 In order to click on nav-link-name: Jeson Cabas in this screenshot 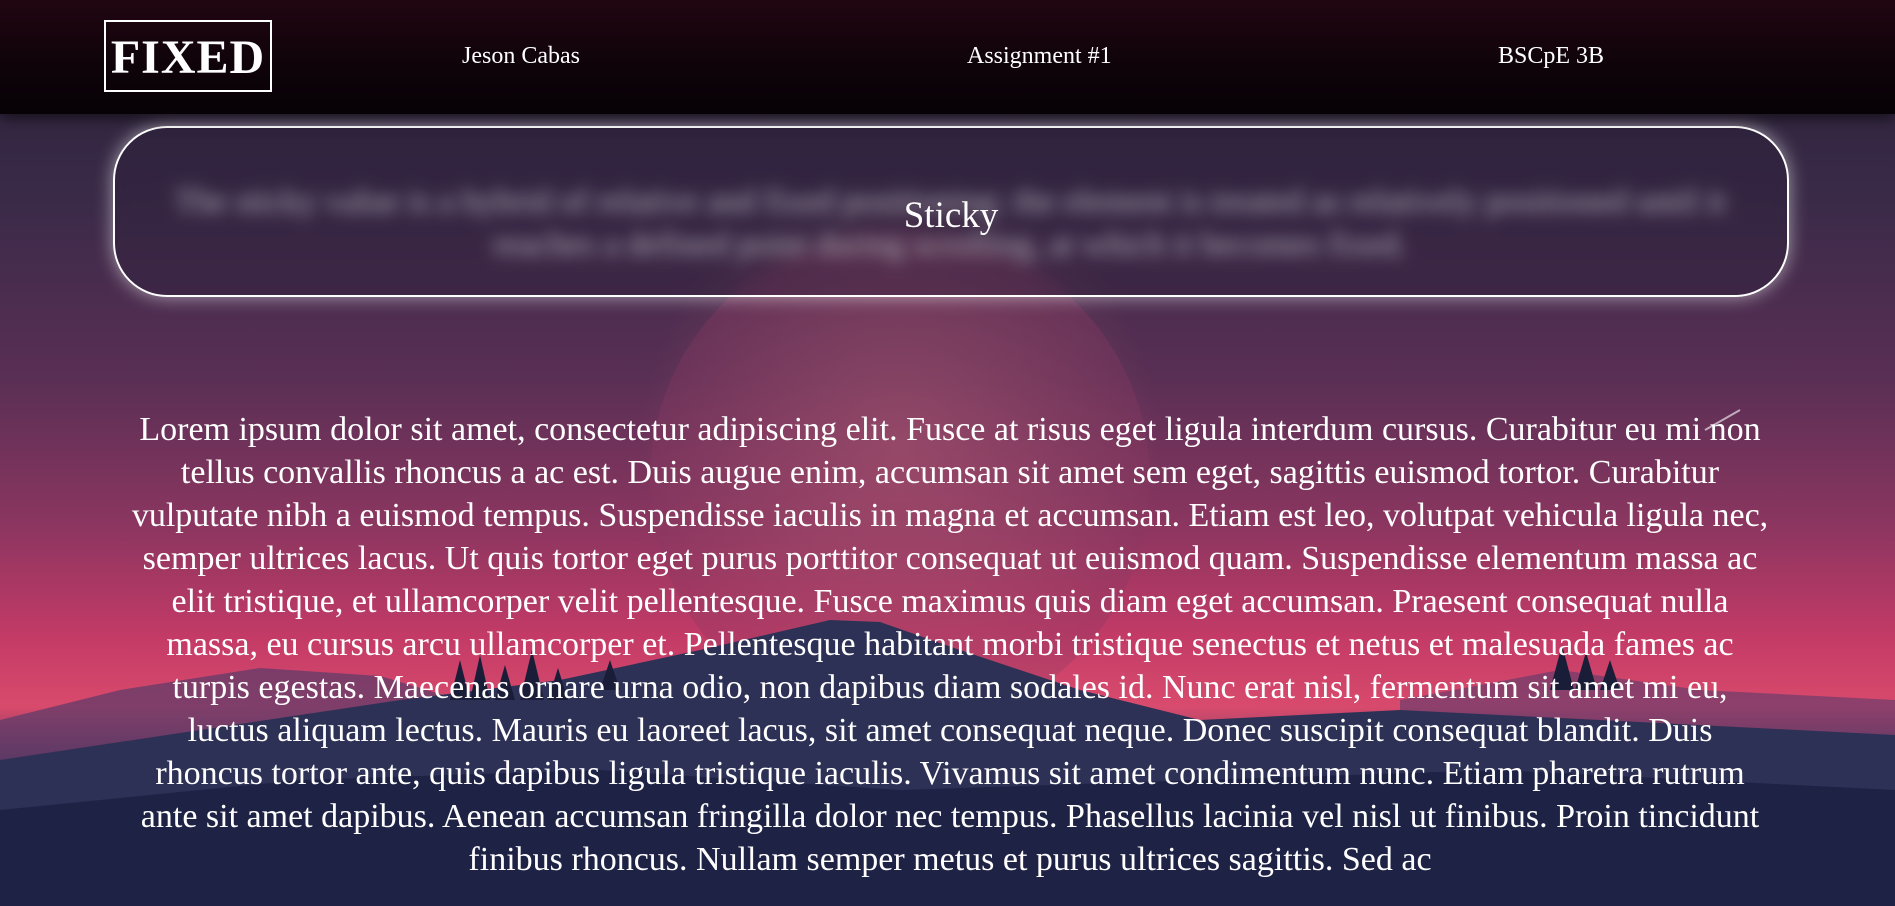, I will do `click(521, 56)`.